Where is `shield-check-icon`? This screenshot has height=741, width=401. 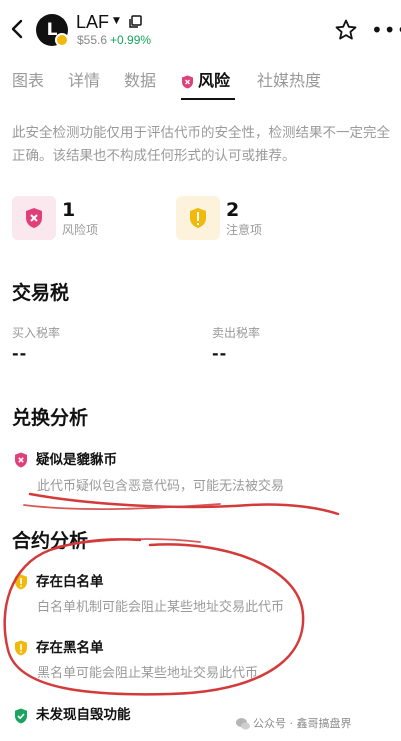 shield-check-icon is located at coordinates (21, 716).